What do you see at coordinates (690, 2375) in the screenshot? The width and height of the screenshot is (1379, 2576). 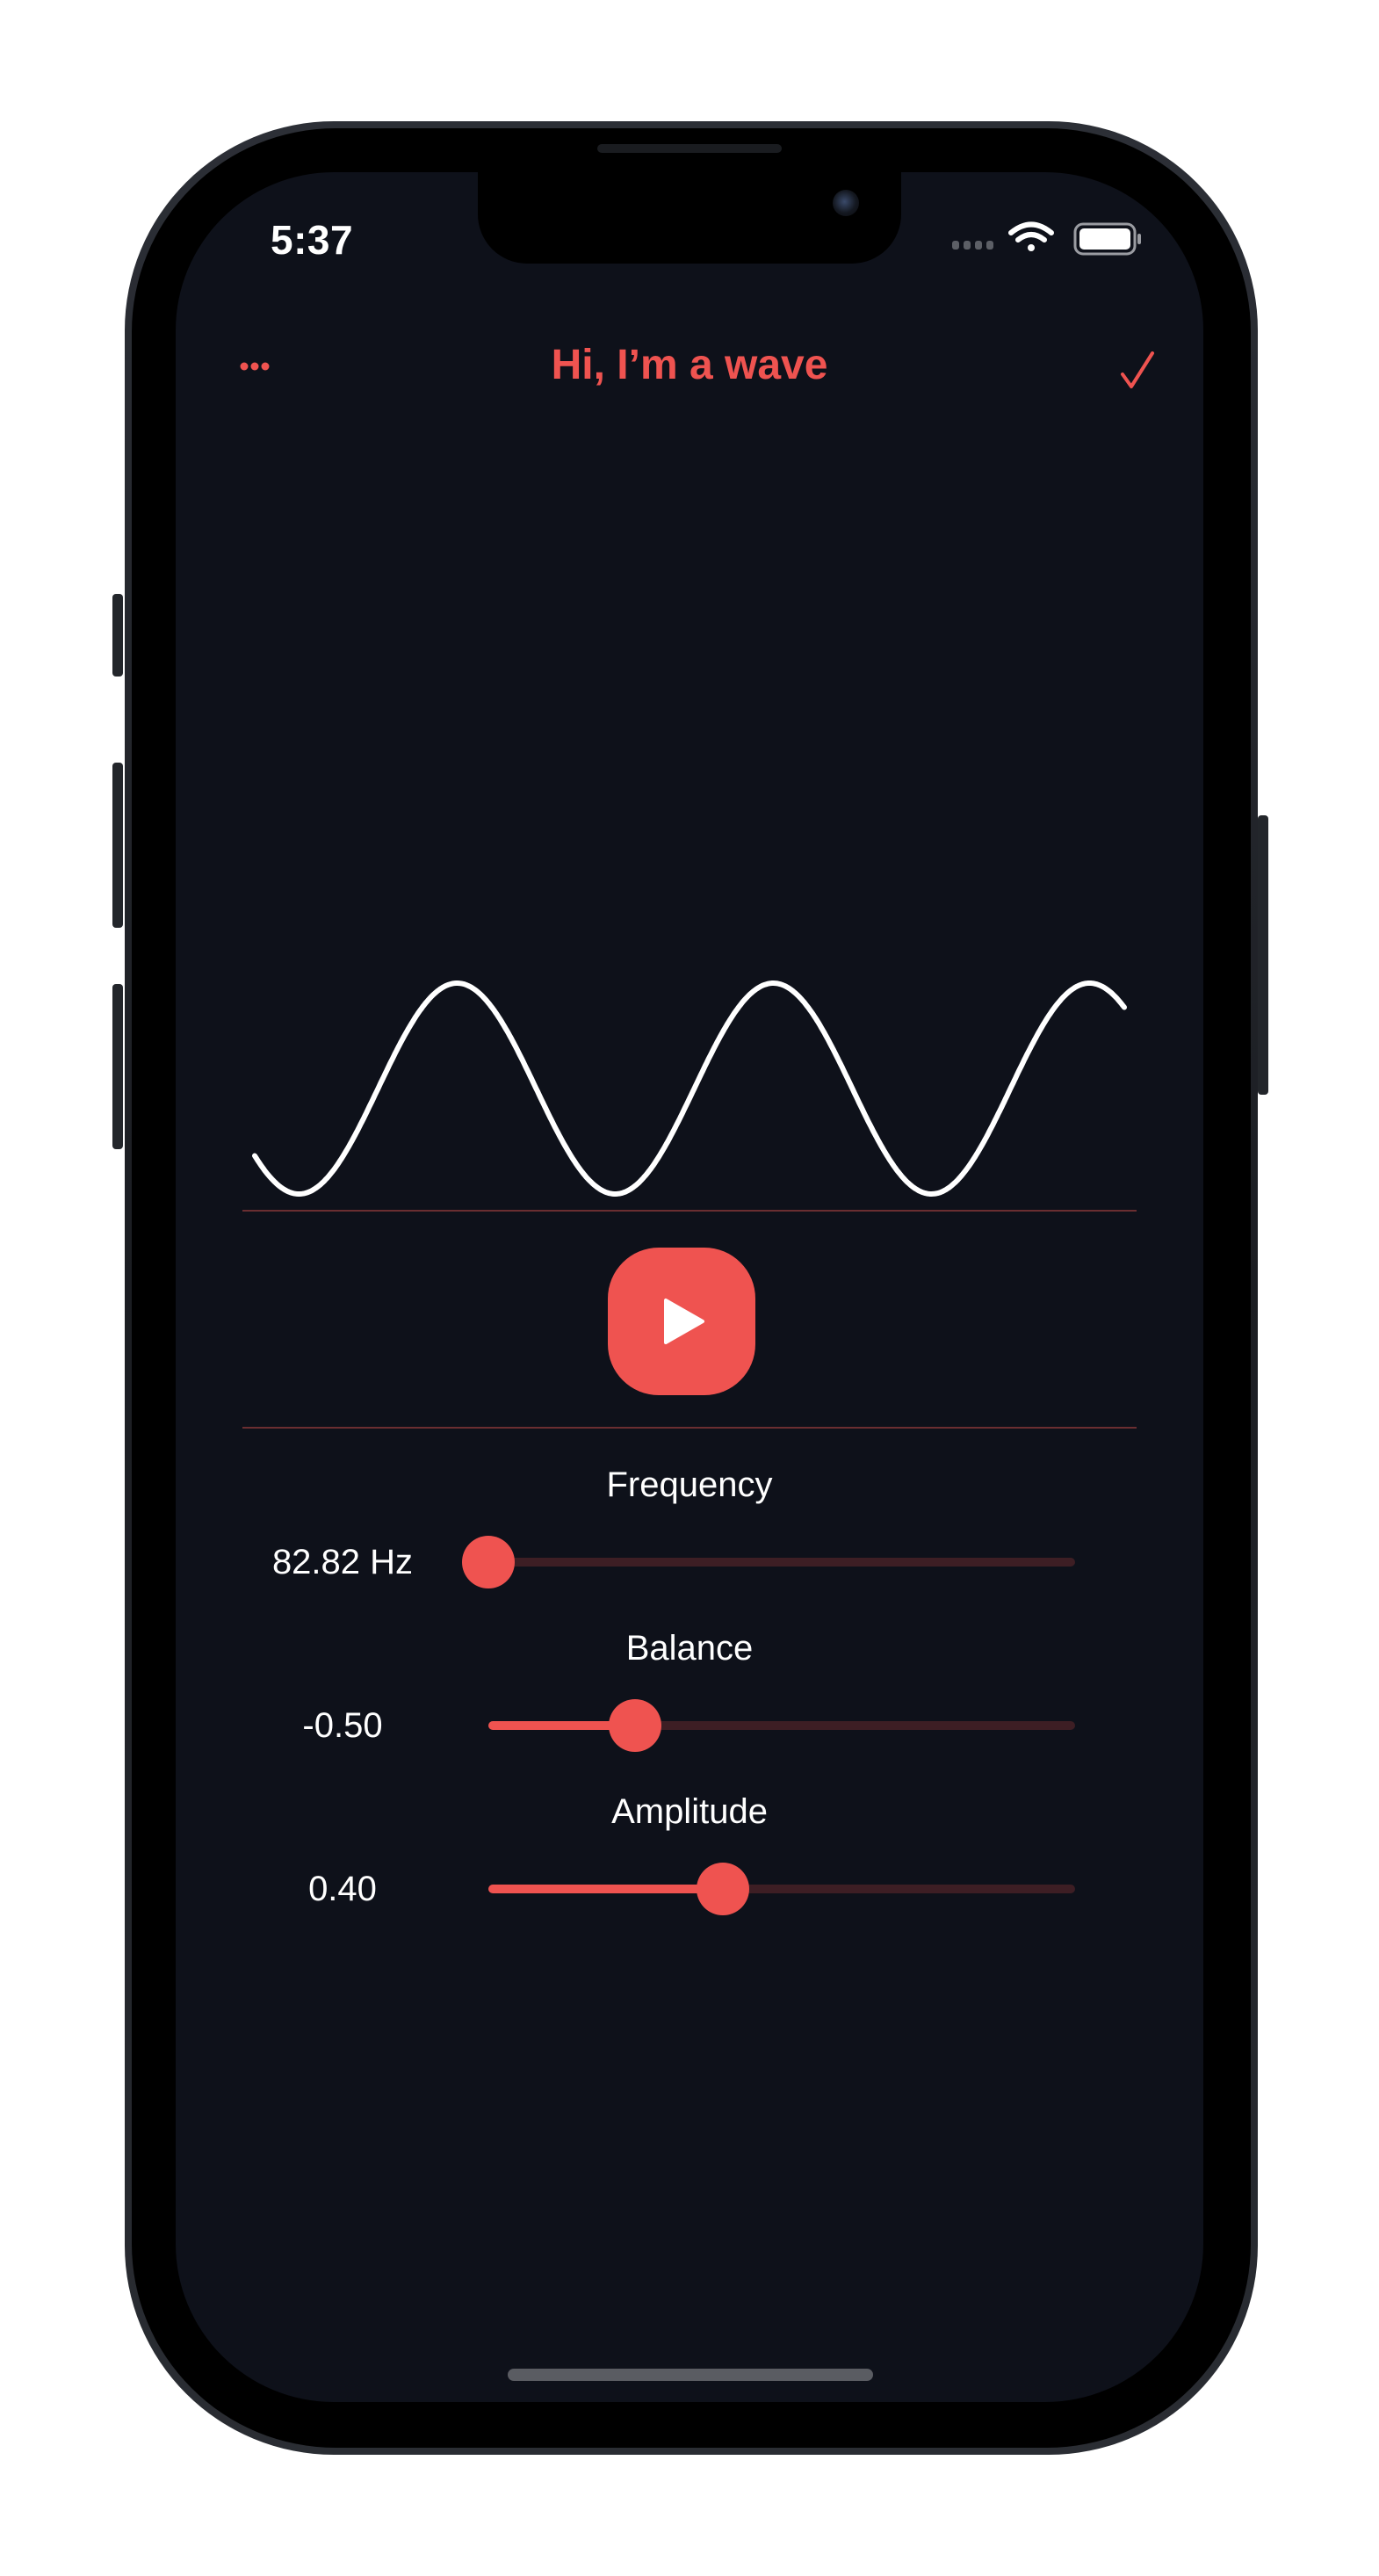 I see `home-indicator` at bounding box center [690, 2375].